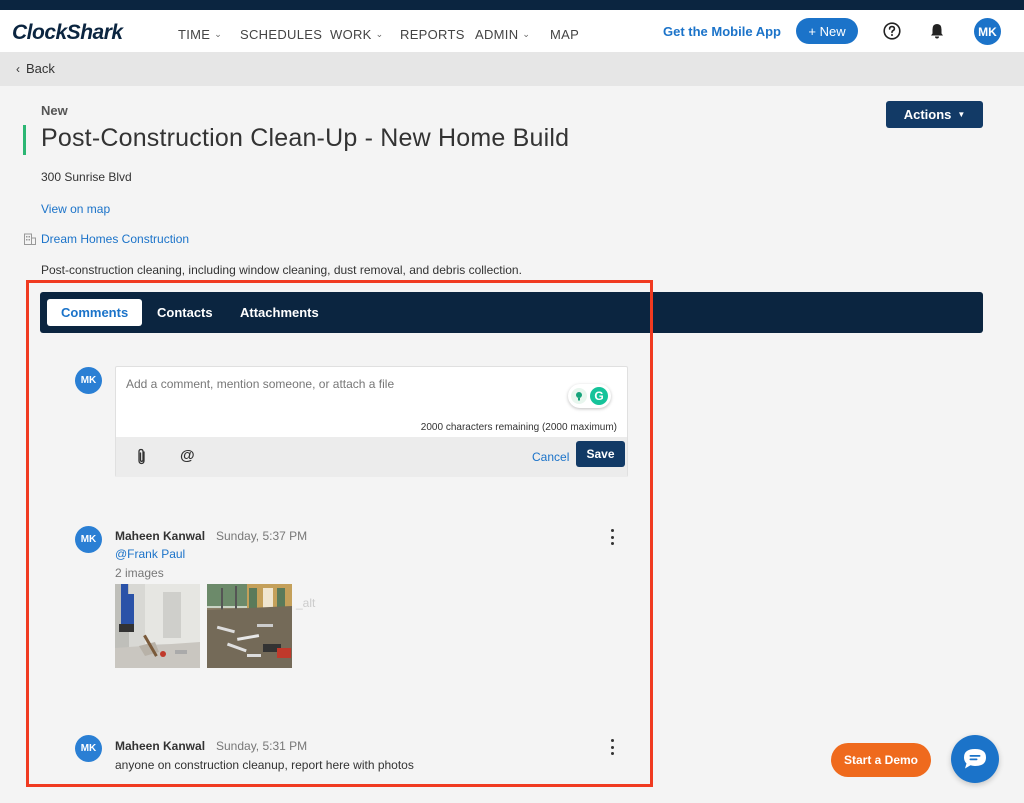 The image size is (1024, 803). Describe the element at coordinates (185, 312) in the screenshot. I see `tab-contacts: Contacts` at that location.